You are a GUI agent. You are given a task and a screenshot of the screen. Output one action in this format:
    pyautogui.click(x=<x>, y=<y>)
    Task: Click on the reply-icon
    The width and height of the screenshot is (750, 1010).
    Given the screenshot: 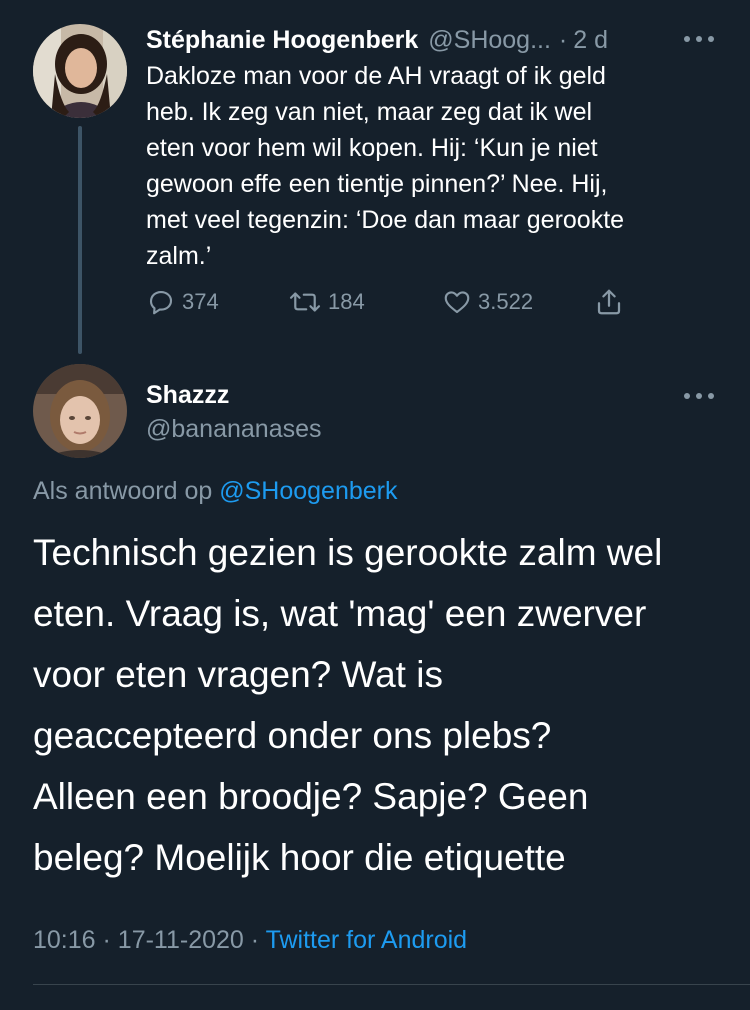 What is the action you would take?
    pyautogui.click(x=161, y=302)
    